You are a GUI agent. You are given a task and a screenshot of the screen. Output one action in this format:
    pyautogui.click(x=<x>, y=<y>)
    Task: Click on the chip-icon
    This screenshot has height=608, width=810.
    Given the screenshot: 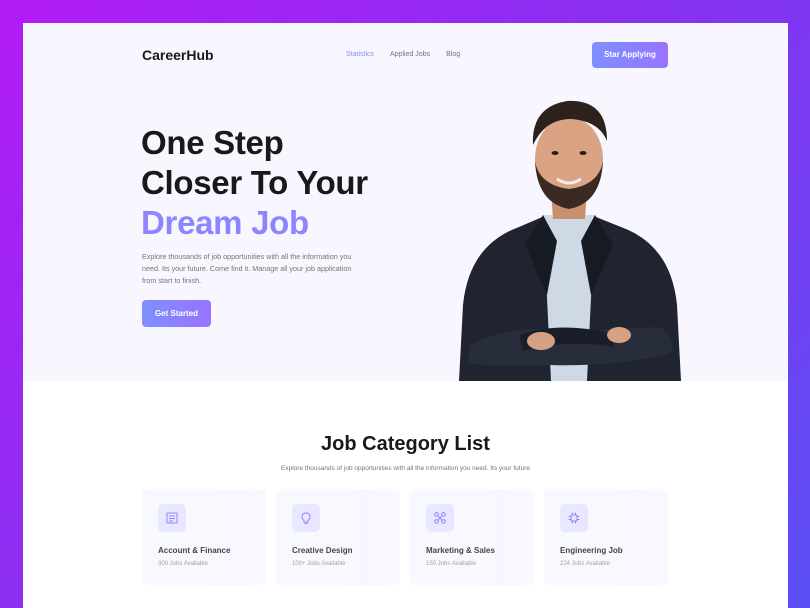 What is the action you would take?
    pyautogui.click(x=574, y=518)
    